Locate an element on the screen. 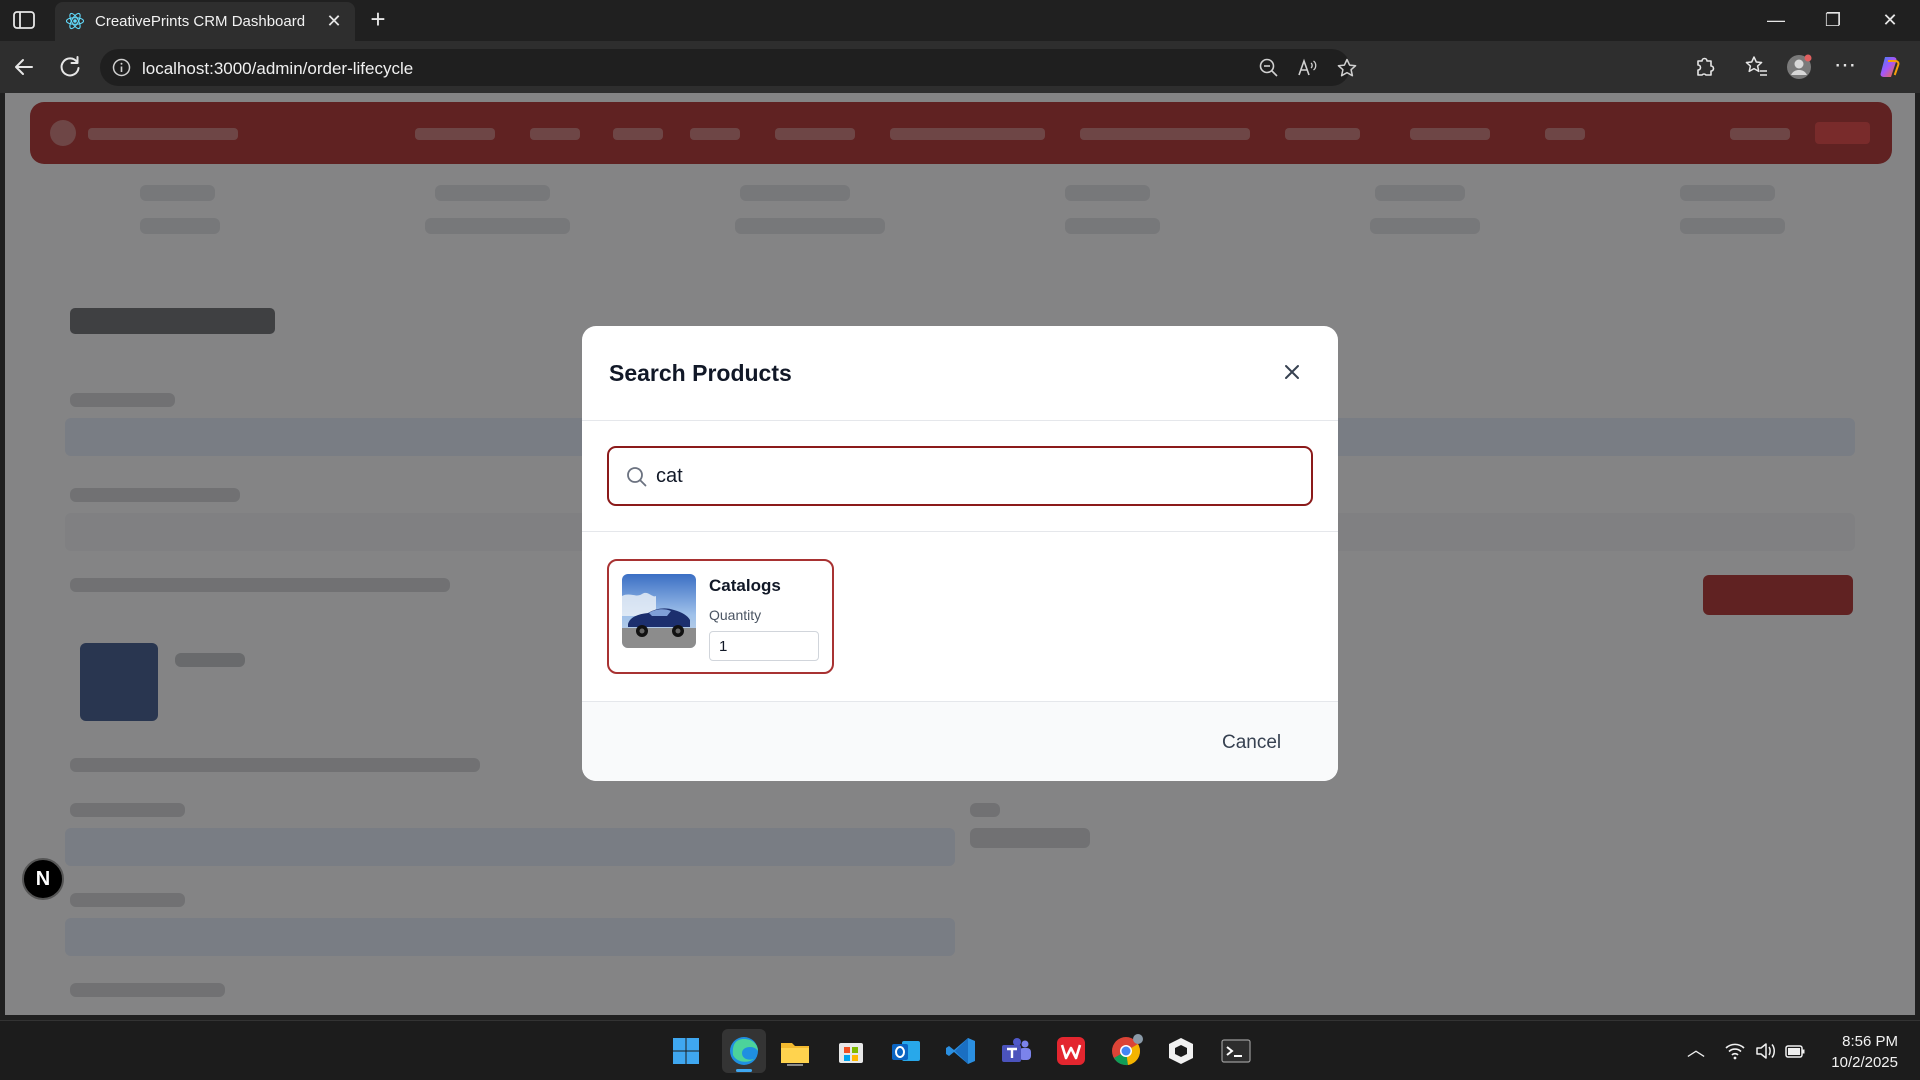 The width and height of the screenshot is (1920, 1080). address-bar: localhost:3000/admin/order-lifecycle is located at coordinates (728, 67).